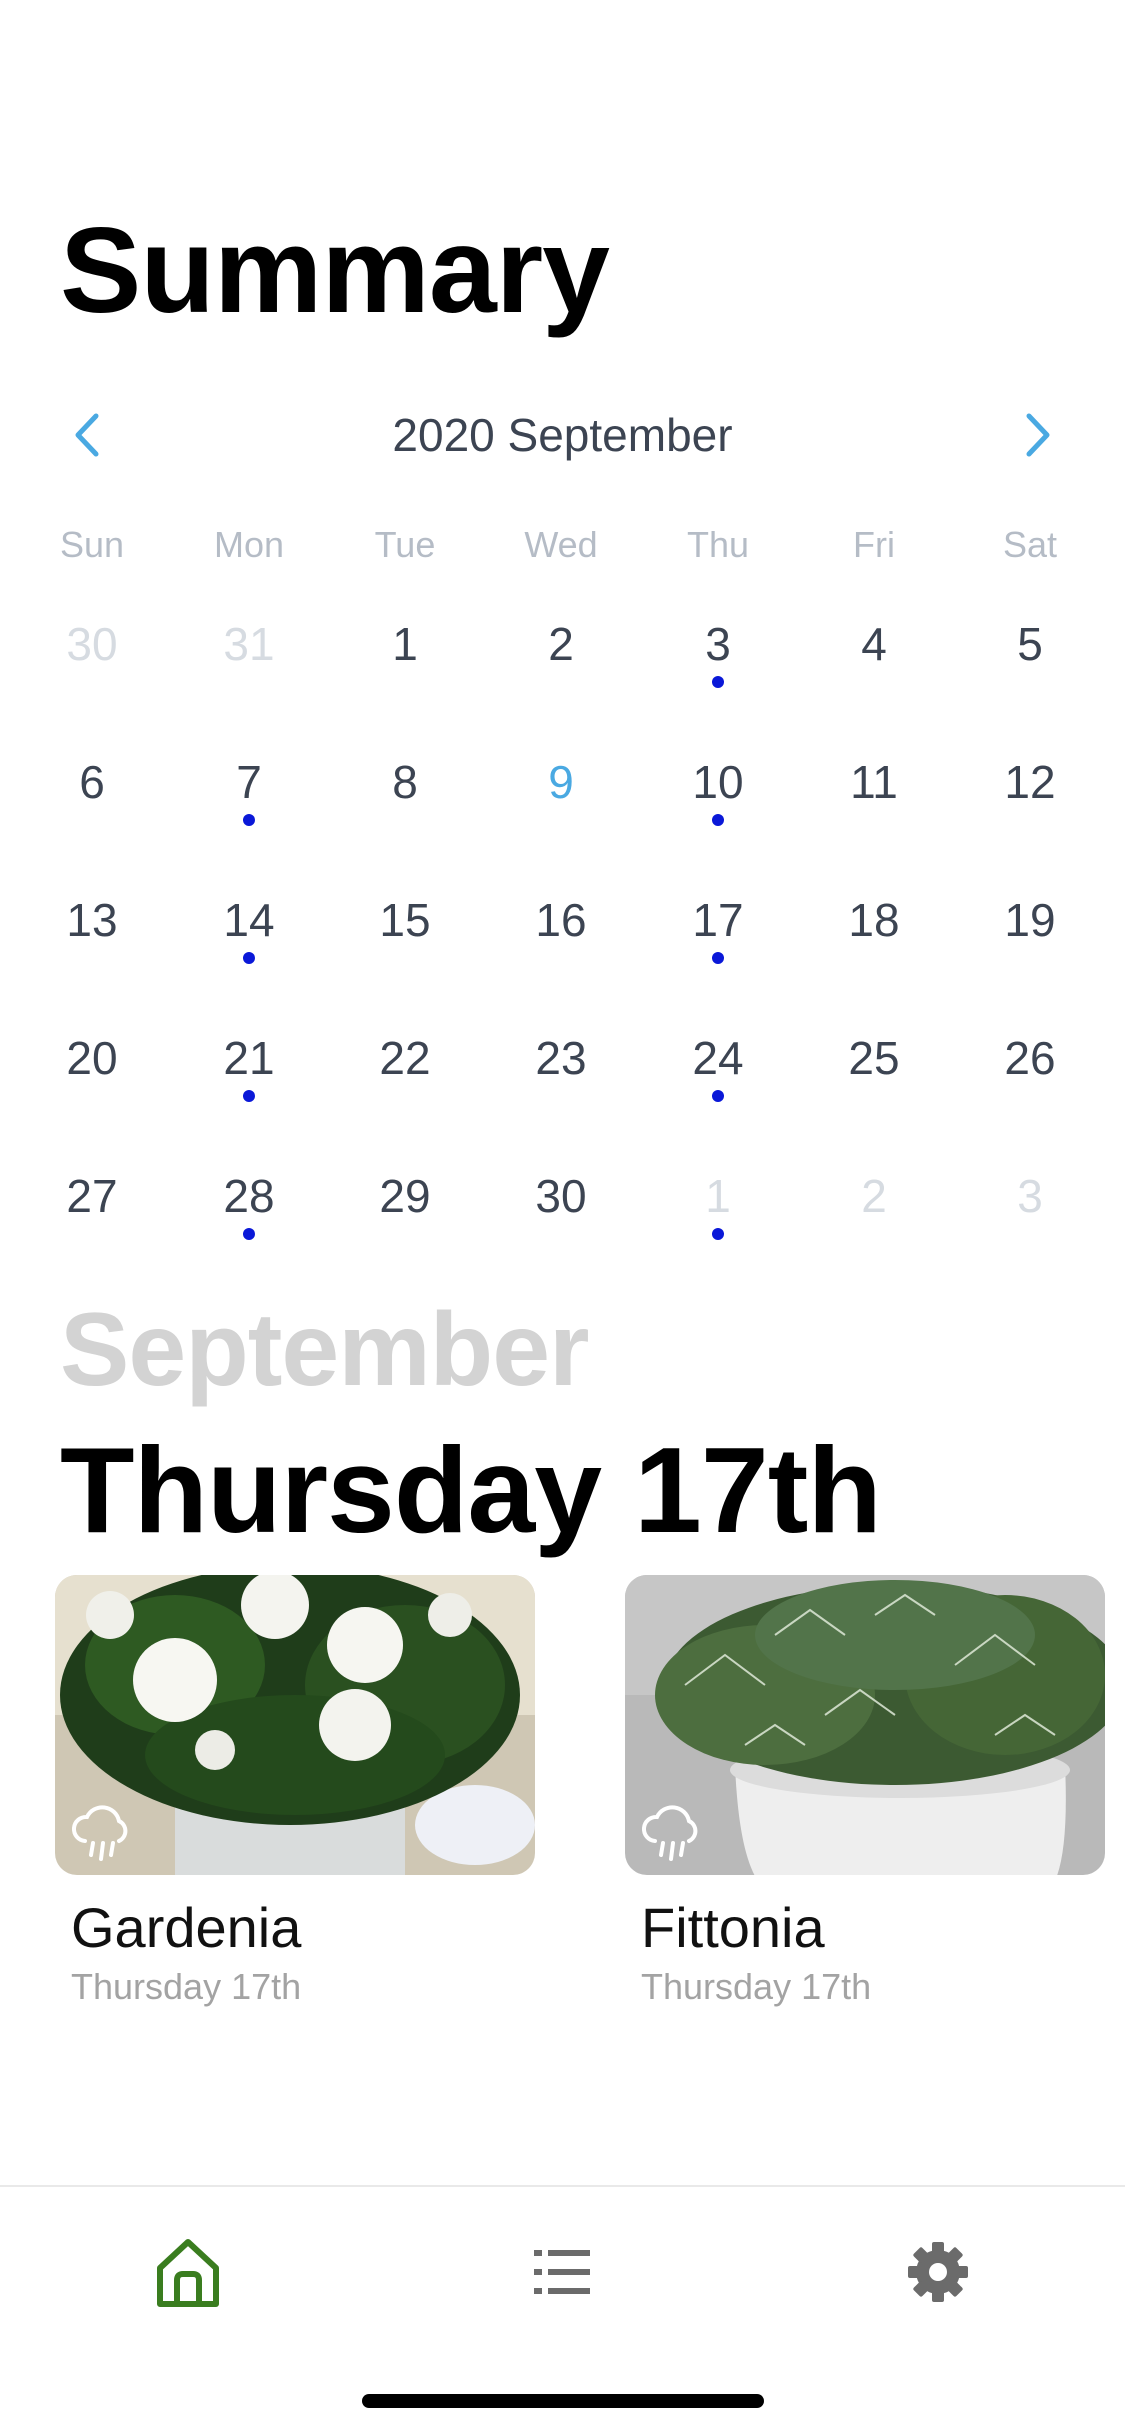  What do you see at coordinates (249, 544) in the screenshot?
I see `weekday-label: Mon` at bounding box center [249, 544].